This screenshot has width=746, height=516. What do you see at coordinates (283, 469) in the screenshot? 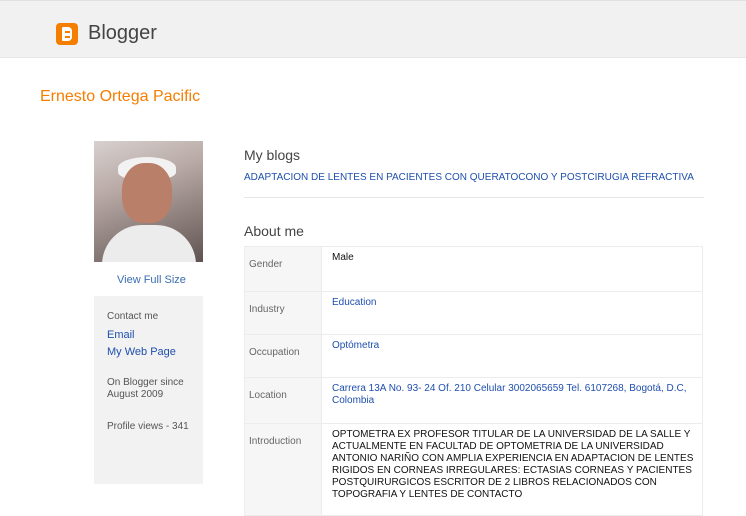
I see `introduction-label: Introduction` at bounding box center [283, 469].